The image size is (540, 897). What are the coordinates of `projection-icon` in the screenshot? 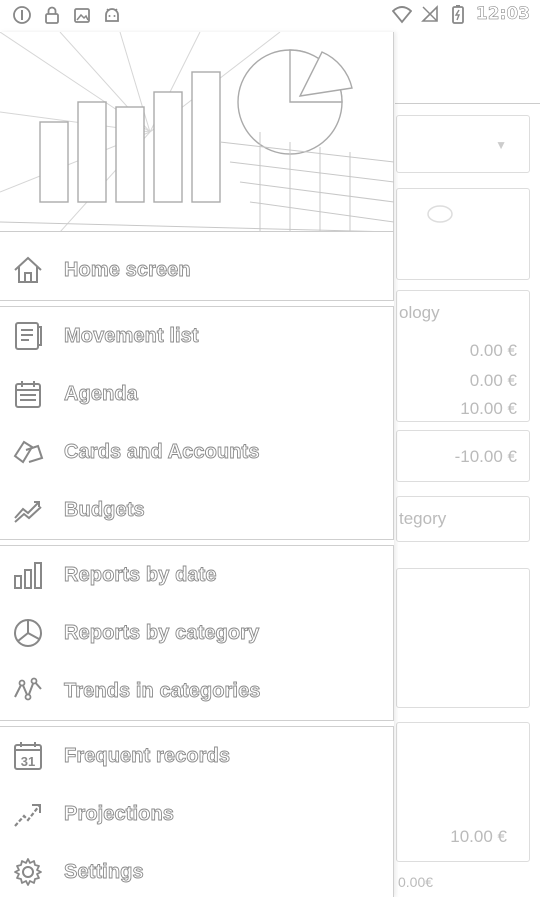 It's located at (28, 814).